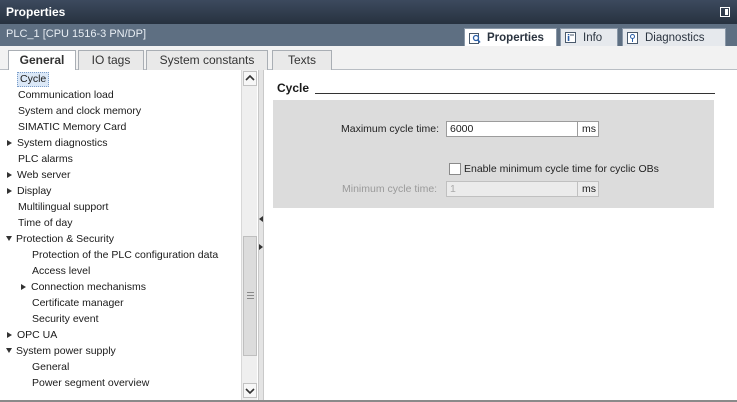  Describe the element at coordinates (368, 58) in the screenshot. I see `property-tabs: General IO tags System constants Texts` at that location.